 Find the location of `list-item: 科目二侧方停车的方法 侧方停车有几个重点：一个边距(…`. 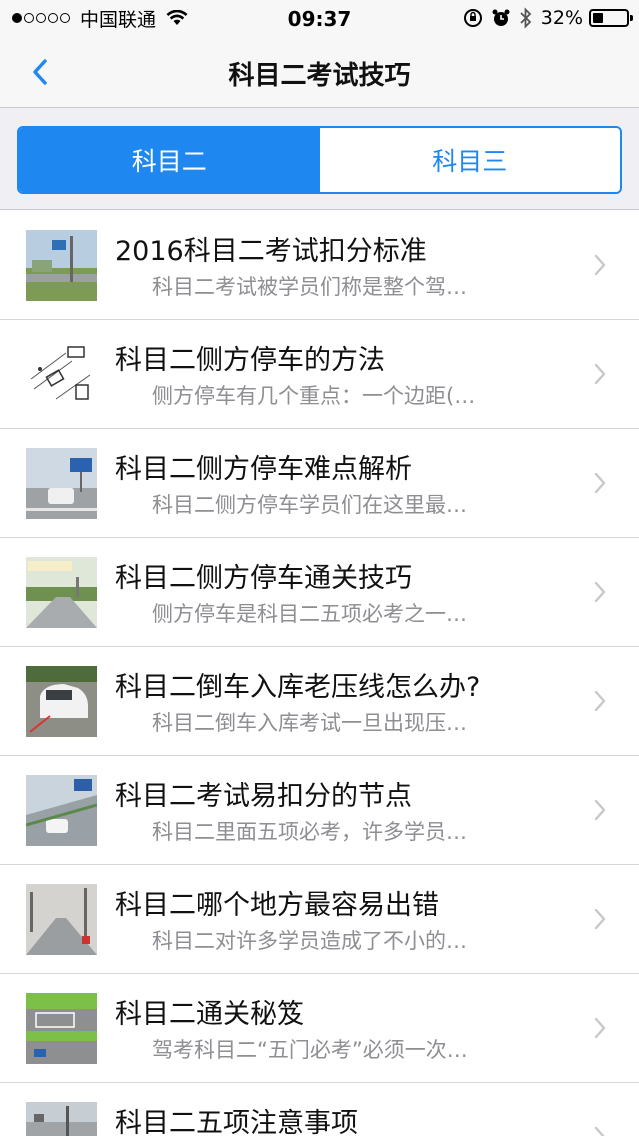

list-item: 科目二侧方停车的方法 侧方停车有几个重点：一个边距(… is located at coordinates (319, 374).